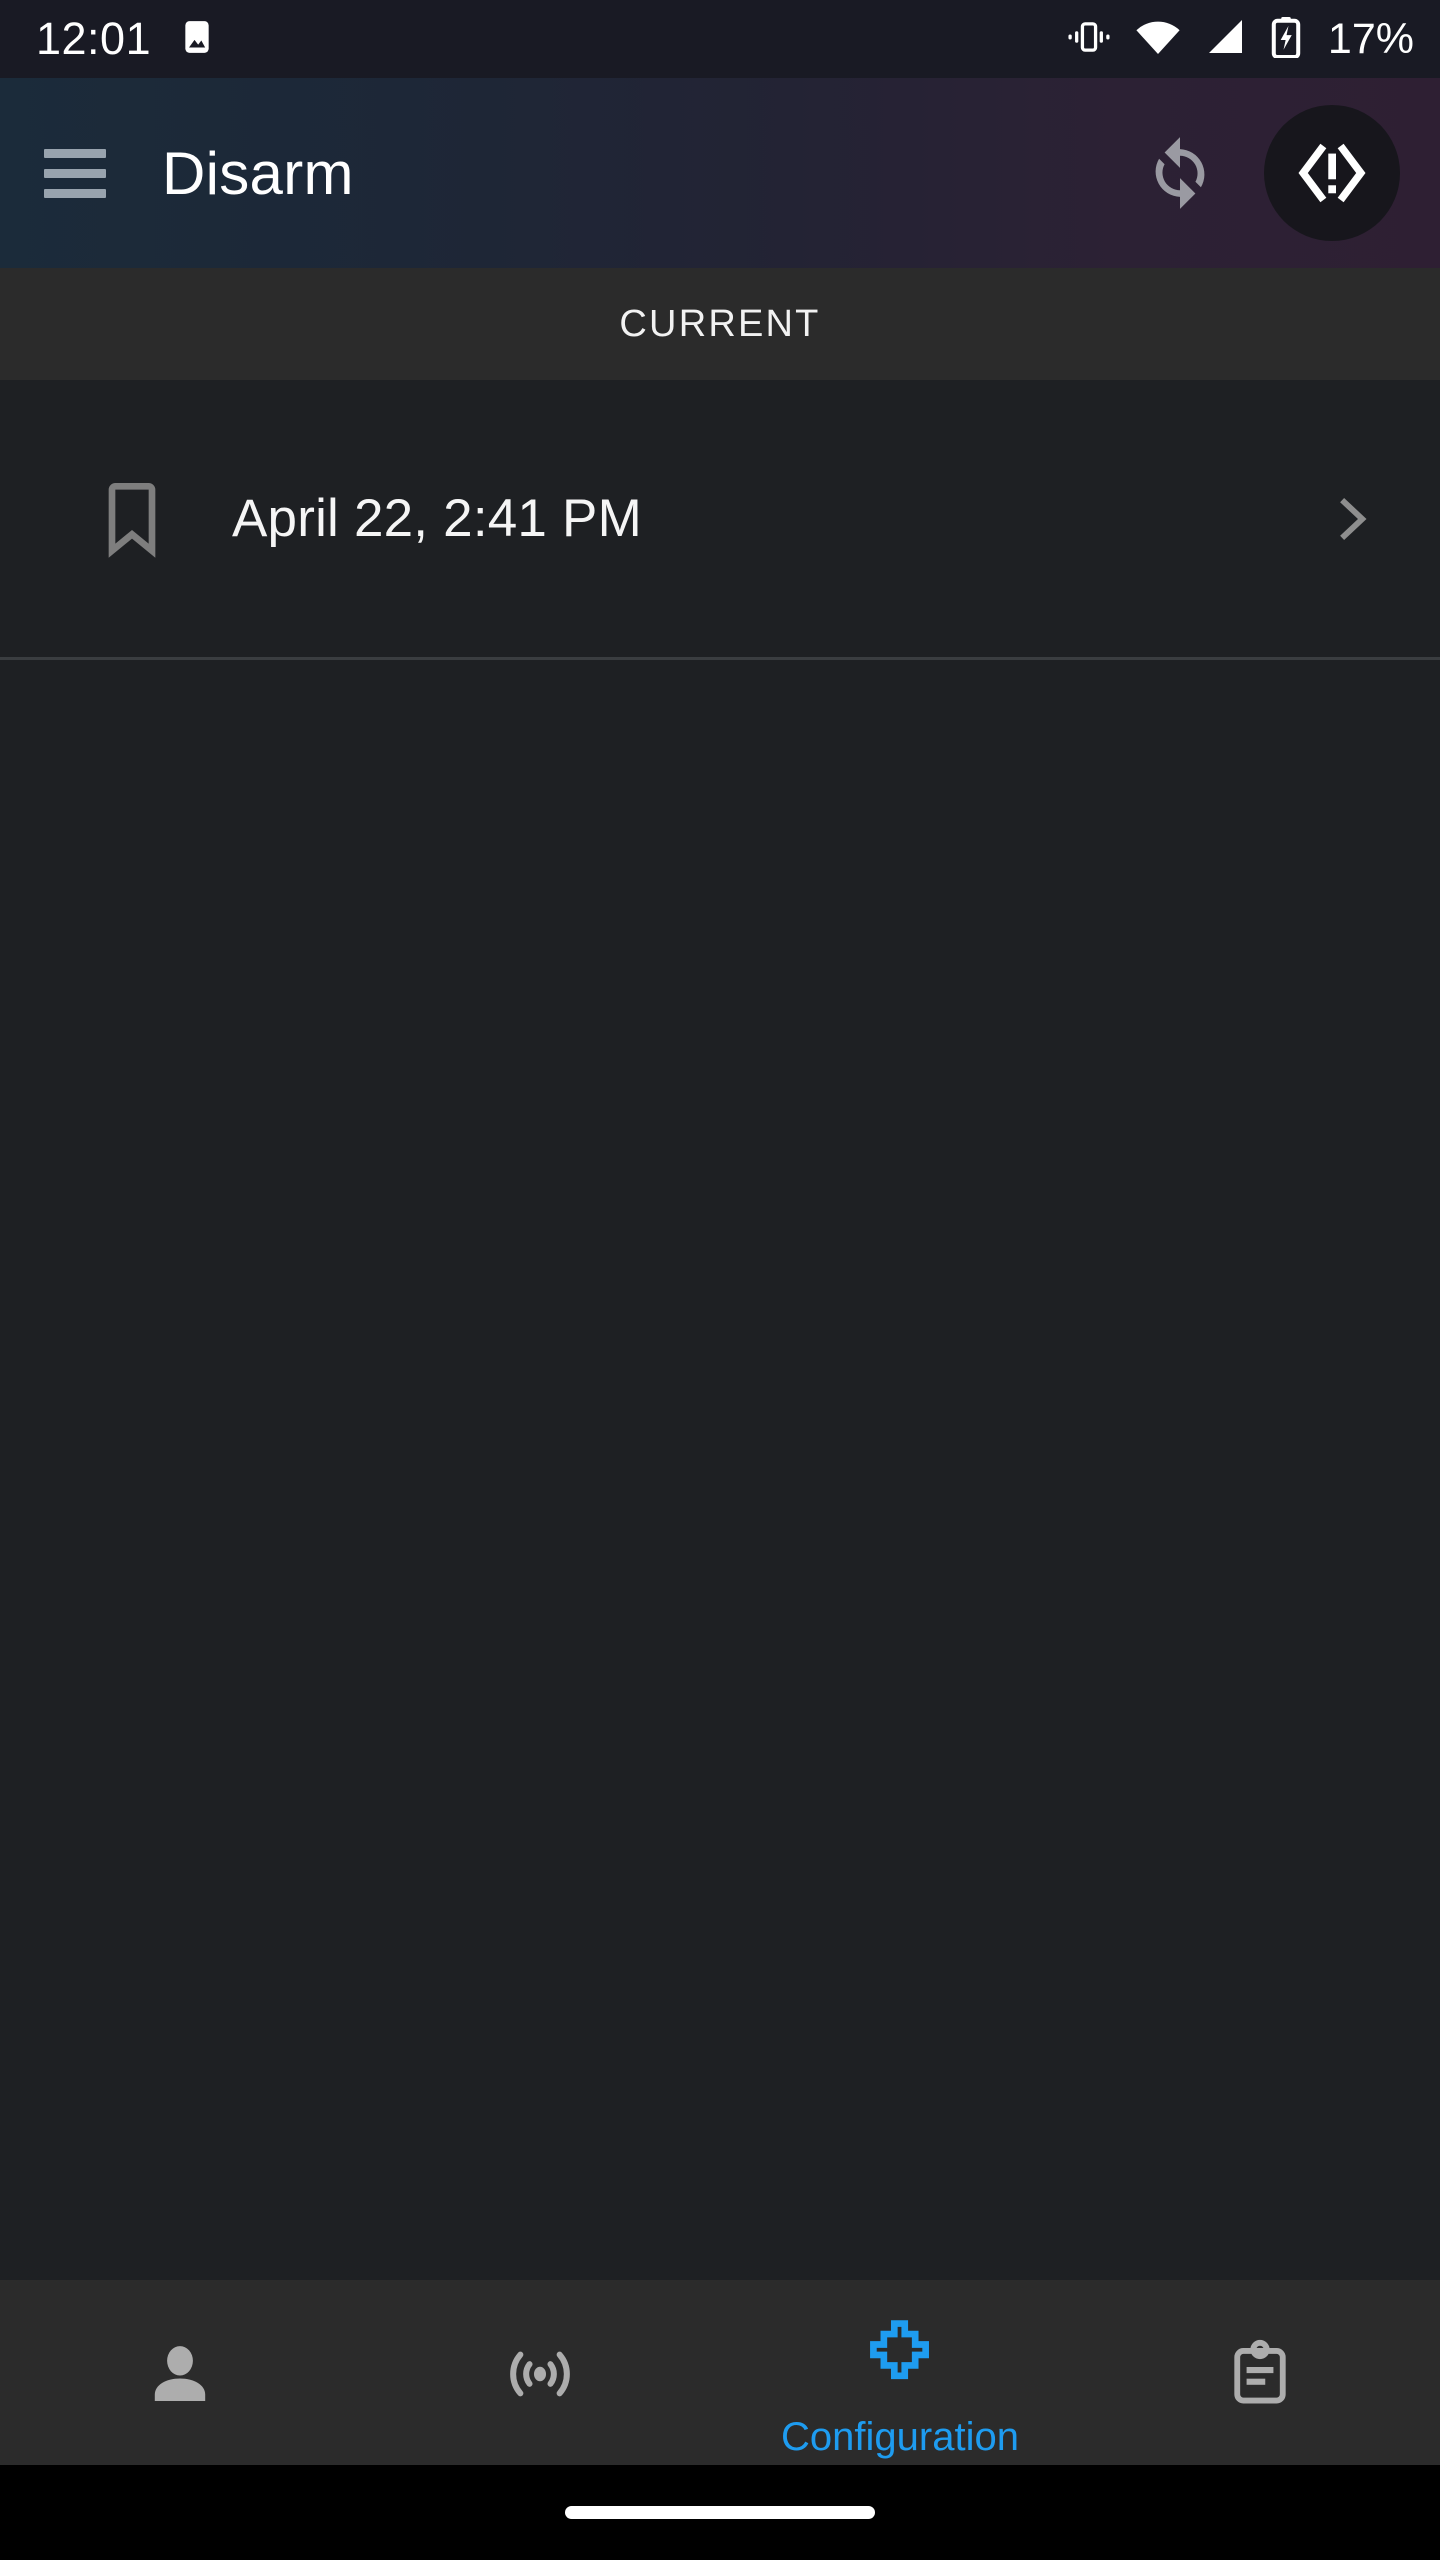 This screenshot has width=1440, height=2560. What do you see at coordinates (1226, 39) in the screenshot?
I see `cellular-signal-icon` at bounding box center [1226, 39].